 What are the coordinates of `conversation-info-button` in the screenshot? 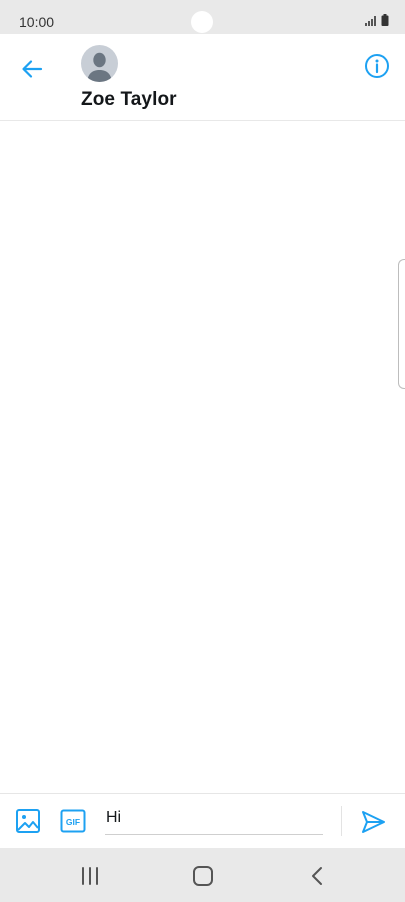 It's located at (377, 66).